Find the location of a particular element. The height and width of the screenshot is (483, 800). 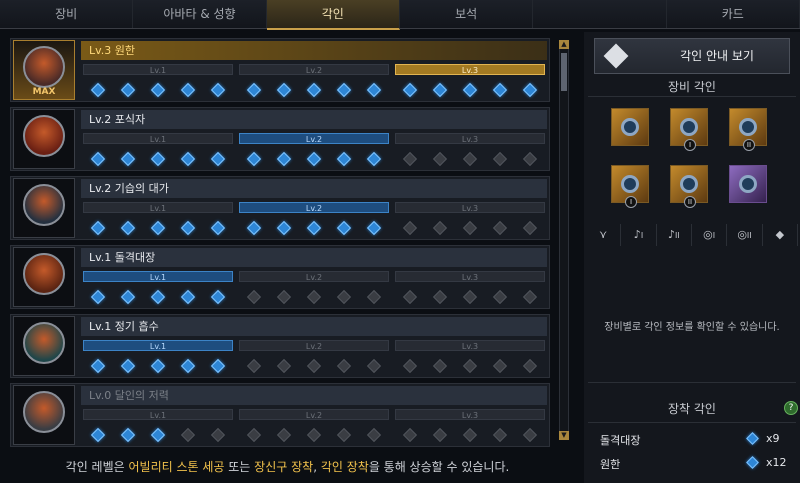

scroll-down-button: ▼ is located at coordinates (564, 435).